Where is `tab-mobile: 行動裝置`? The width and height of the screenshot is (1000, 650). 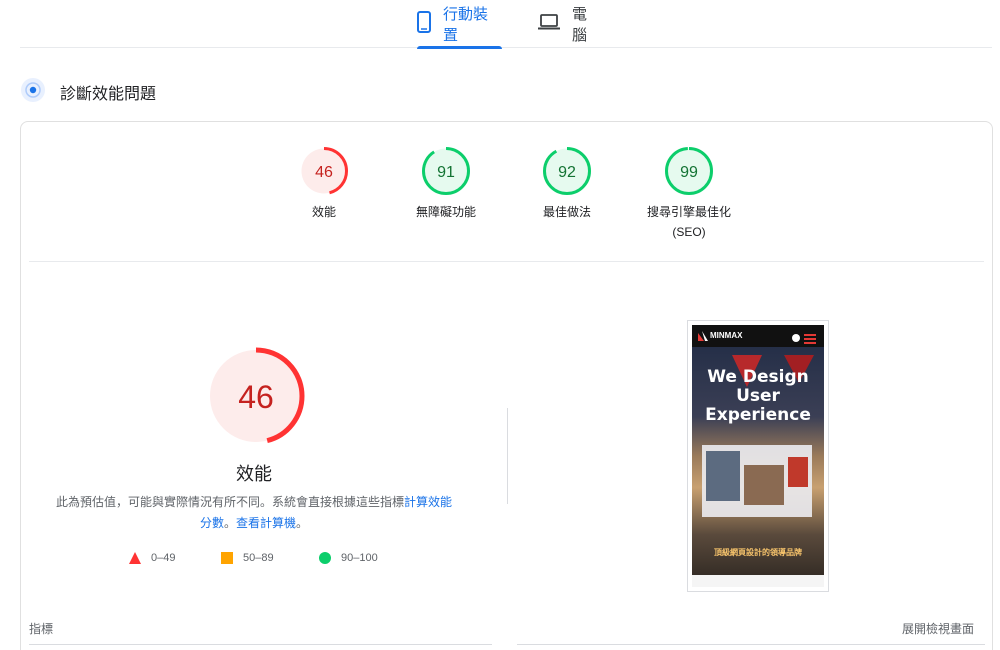 tab-mobile: 行動裝置 is located at coordinates (459, 24).